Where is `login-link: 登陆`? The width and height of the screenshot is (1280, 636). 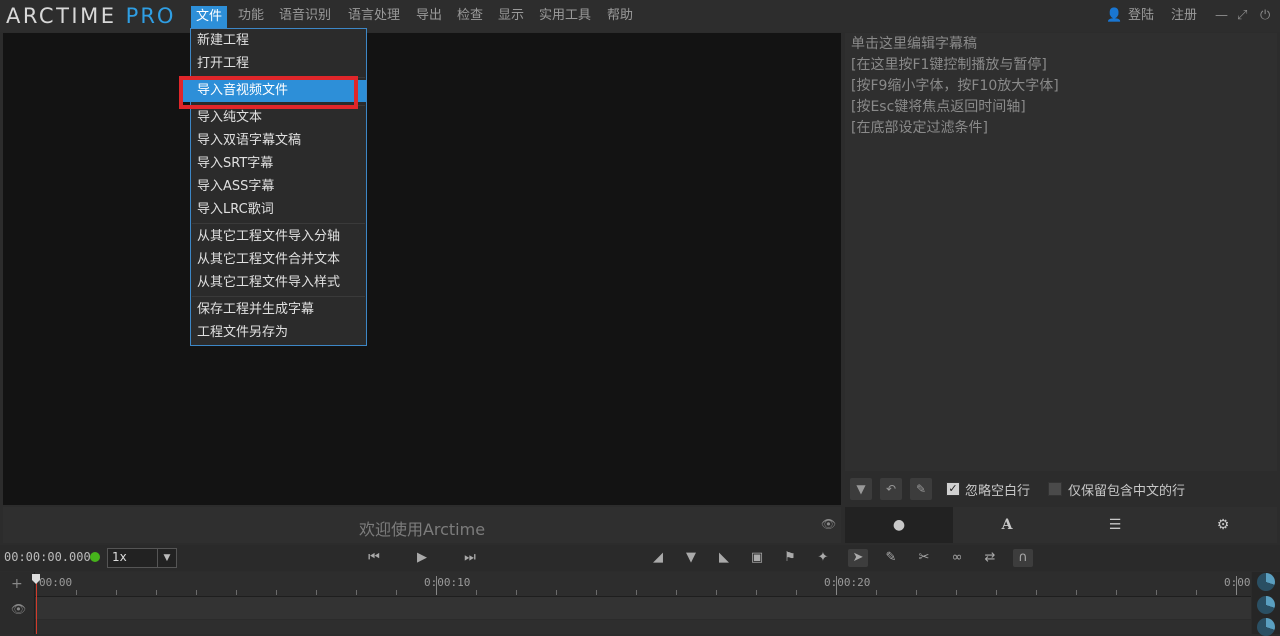 login-link: 登陆 is located at coordinates (1141, 16).